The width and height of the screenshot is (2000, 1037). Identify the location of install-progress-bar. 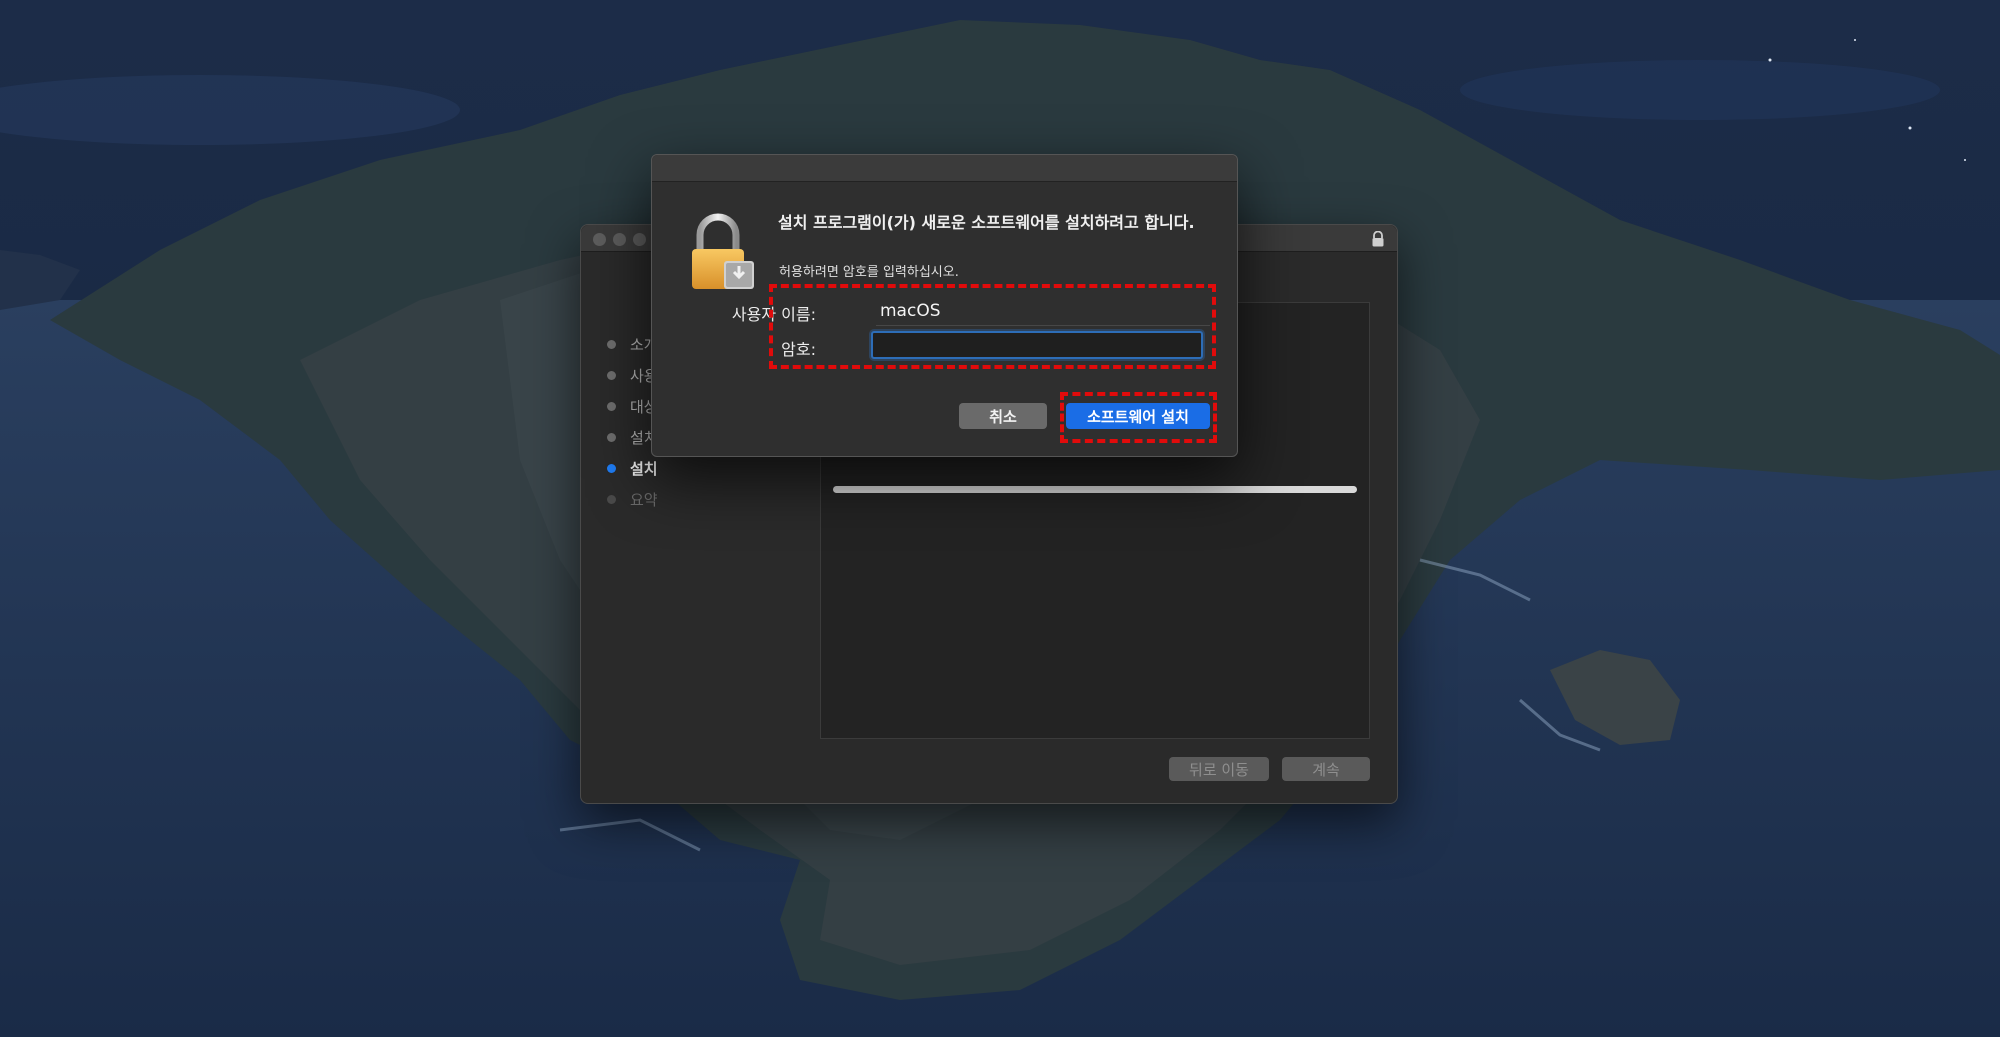
(1095, 489).